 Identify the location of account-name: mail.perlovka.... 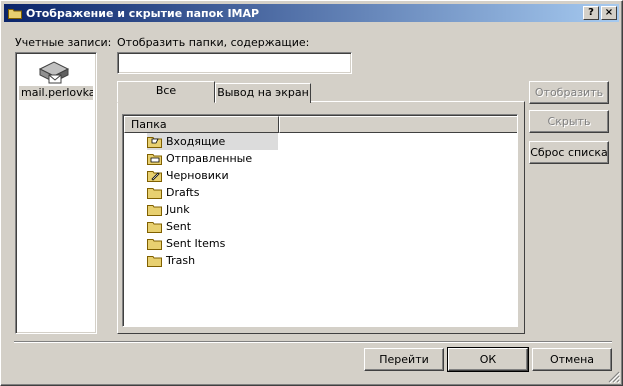
(56, 93).